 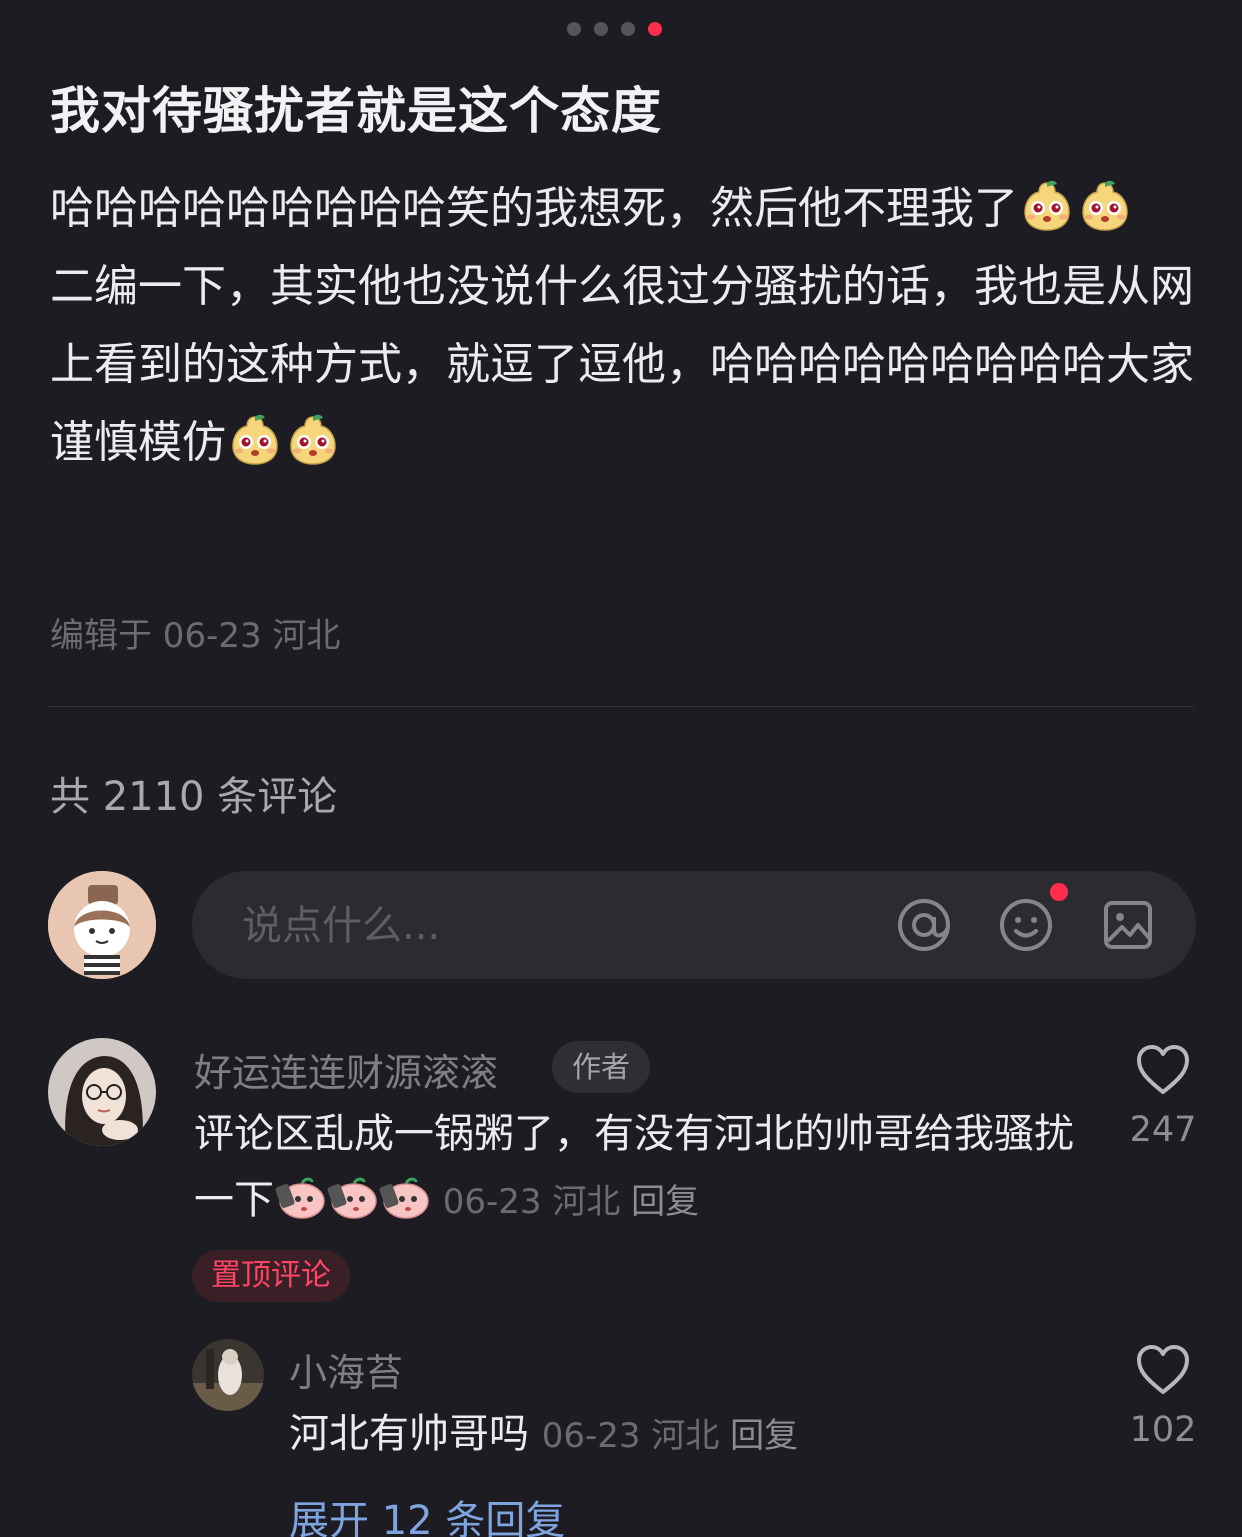 I want to click on comment-composer, so click(x=694, y=925).